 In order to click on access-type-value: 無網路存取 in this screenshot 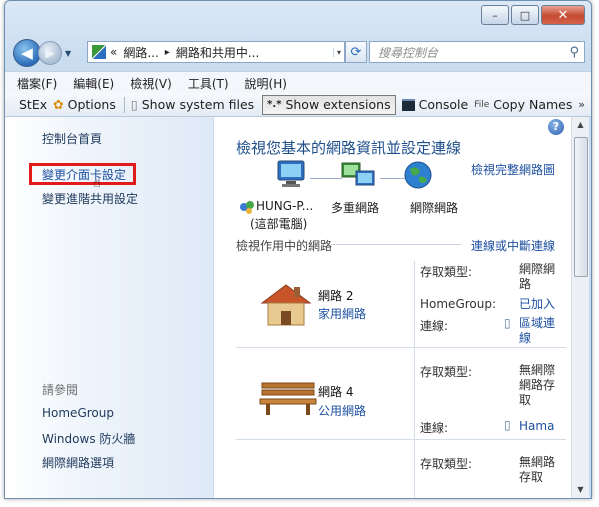, I will do `click(537, 469)`.